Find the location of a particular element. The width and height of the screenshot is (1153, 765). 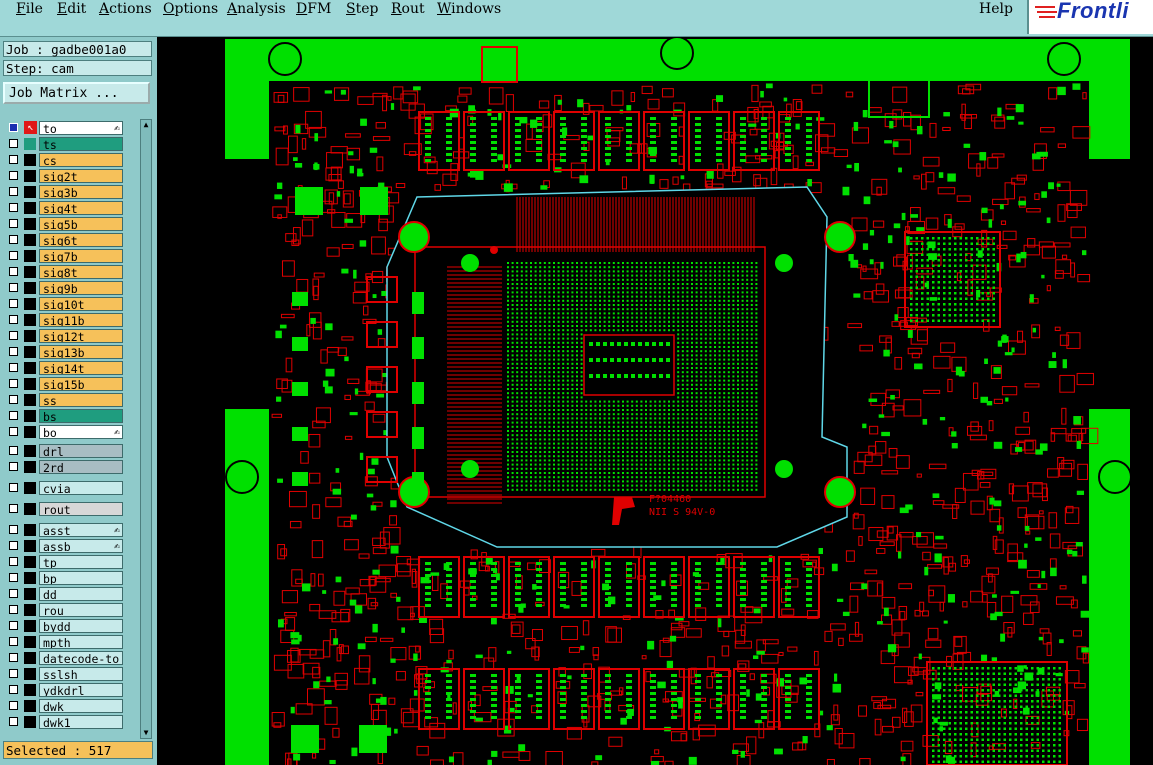

layer-row-rou: rou is located at coordinates (64, 610).